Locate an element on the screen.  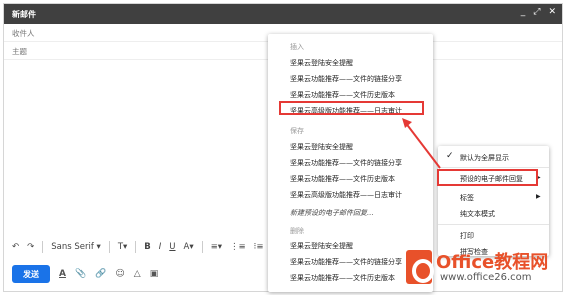
drive-icon: △ is located at coordinates (137, 274).